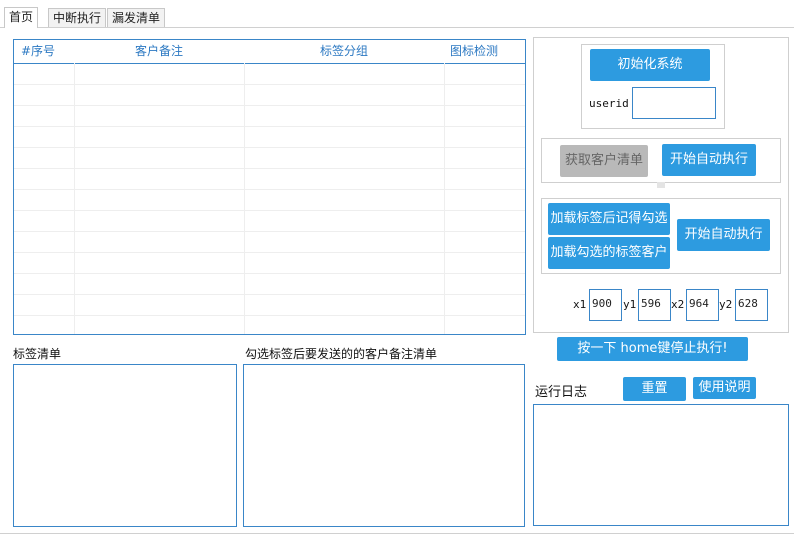 This screenshot has width=794, height=536. Describe the element at coordinates (269, 52) in the screenshot. I see `grid-header: #序号 客户备注 标签分组 图标检测` at that location.